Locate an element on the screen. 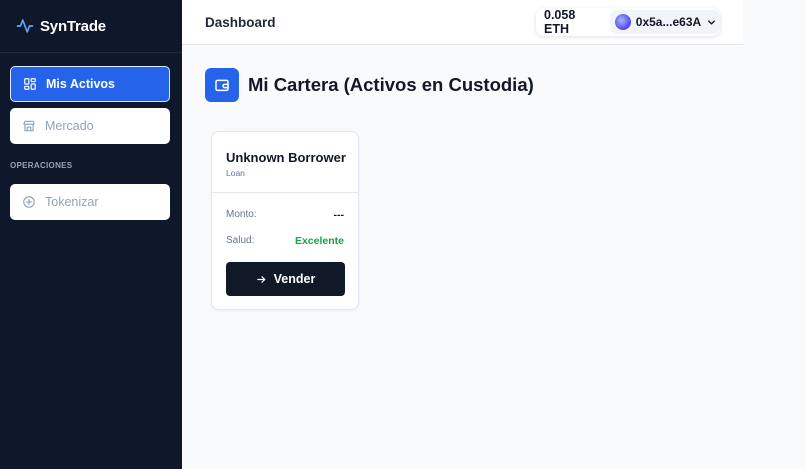 The image size is (806, 469). card-divider is located at coordinates (285, 192).